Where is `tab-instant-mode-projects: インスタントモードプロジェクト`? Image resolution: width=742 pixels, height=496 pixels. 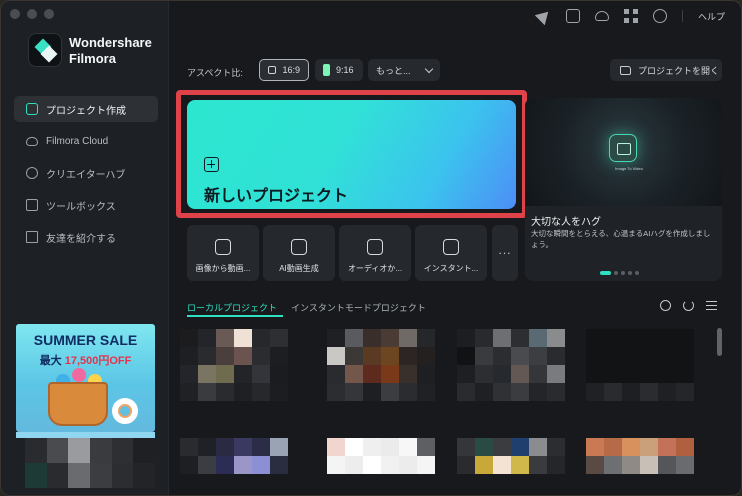
tab-instant-mode-projects: インスタントモードプロジェクト is located at coordinates (358, 307).